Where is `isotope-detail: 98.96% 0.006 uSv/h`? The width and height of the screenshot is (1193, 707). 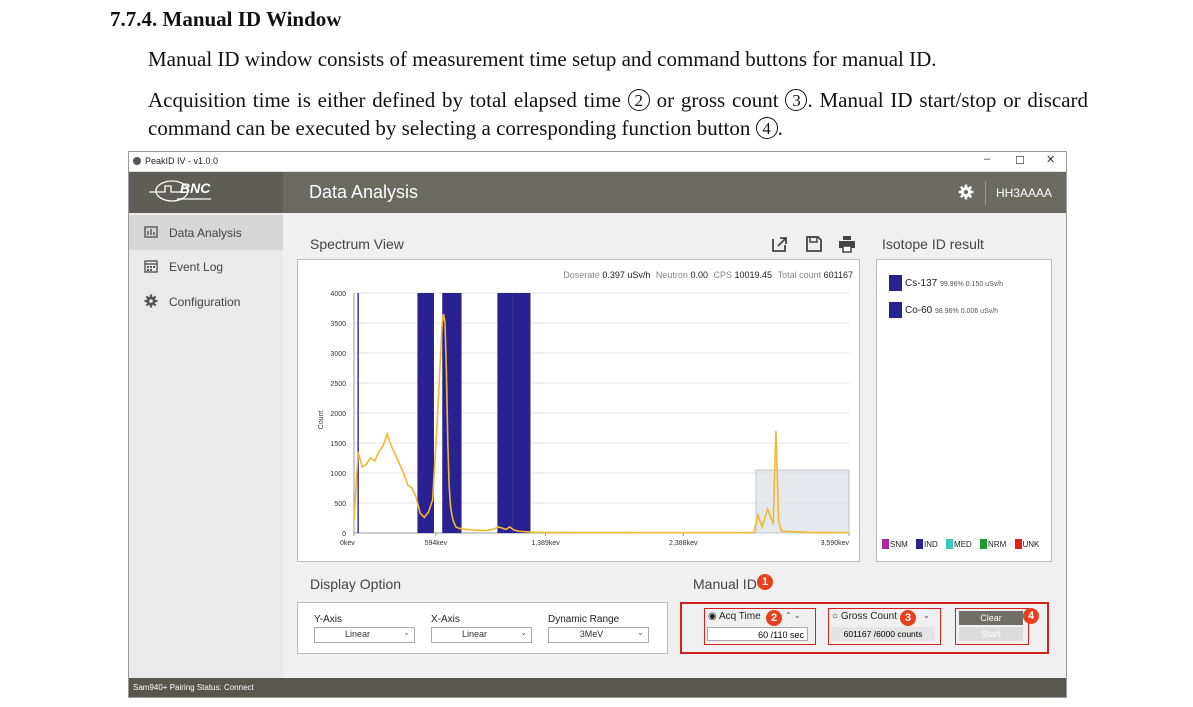
isotope-detail: 98.96% 0.006 uSv/h is located at coordinates (967, 311).